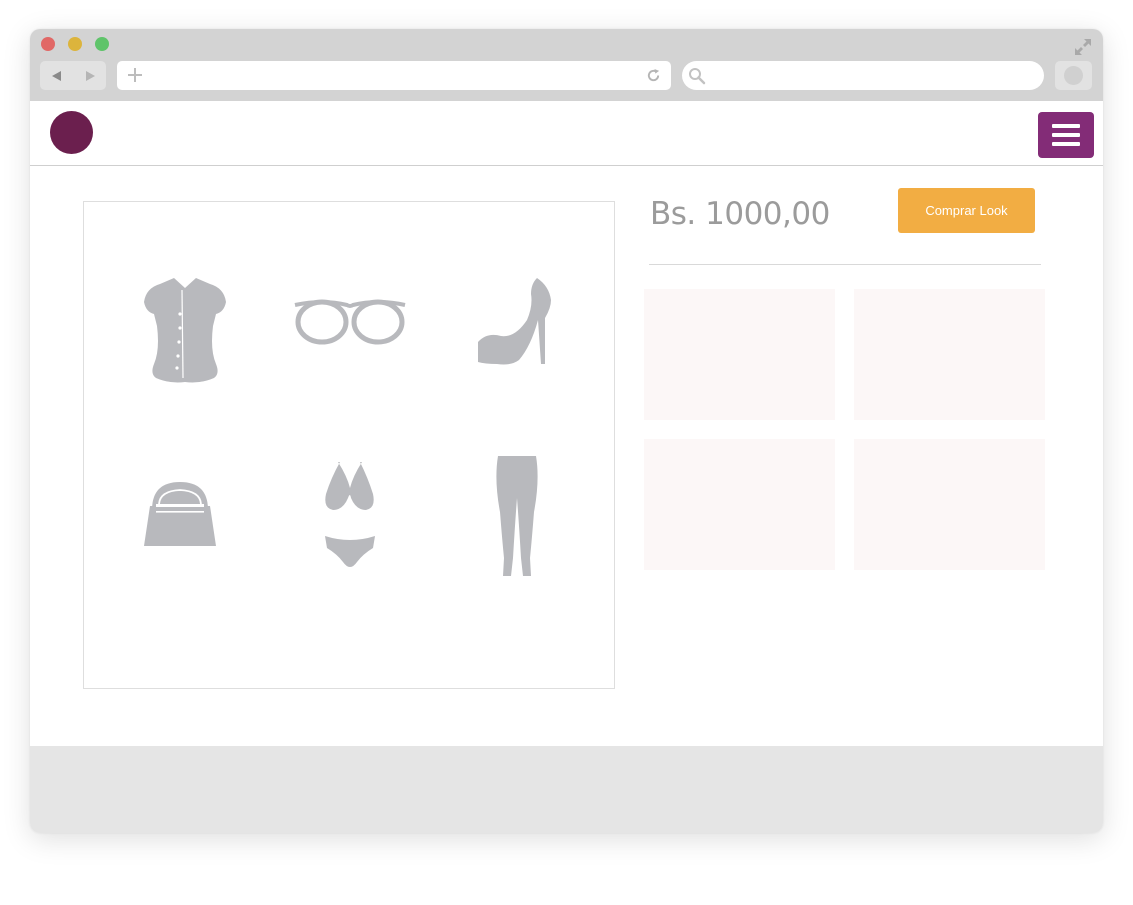 The width and height of the screenshot is (1133, 905). I want to click on blouse-icon, so click(185, 331).